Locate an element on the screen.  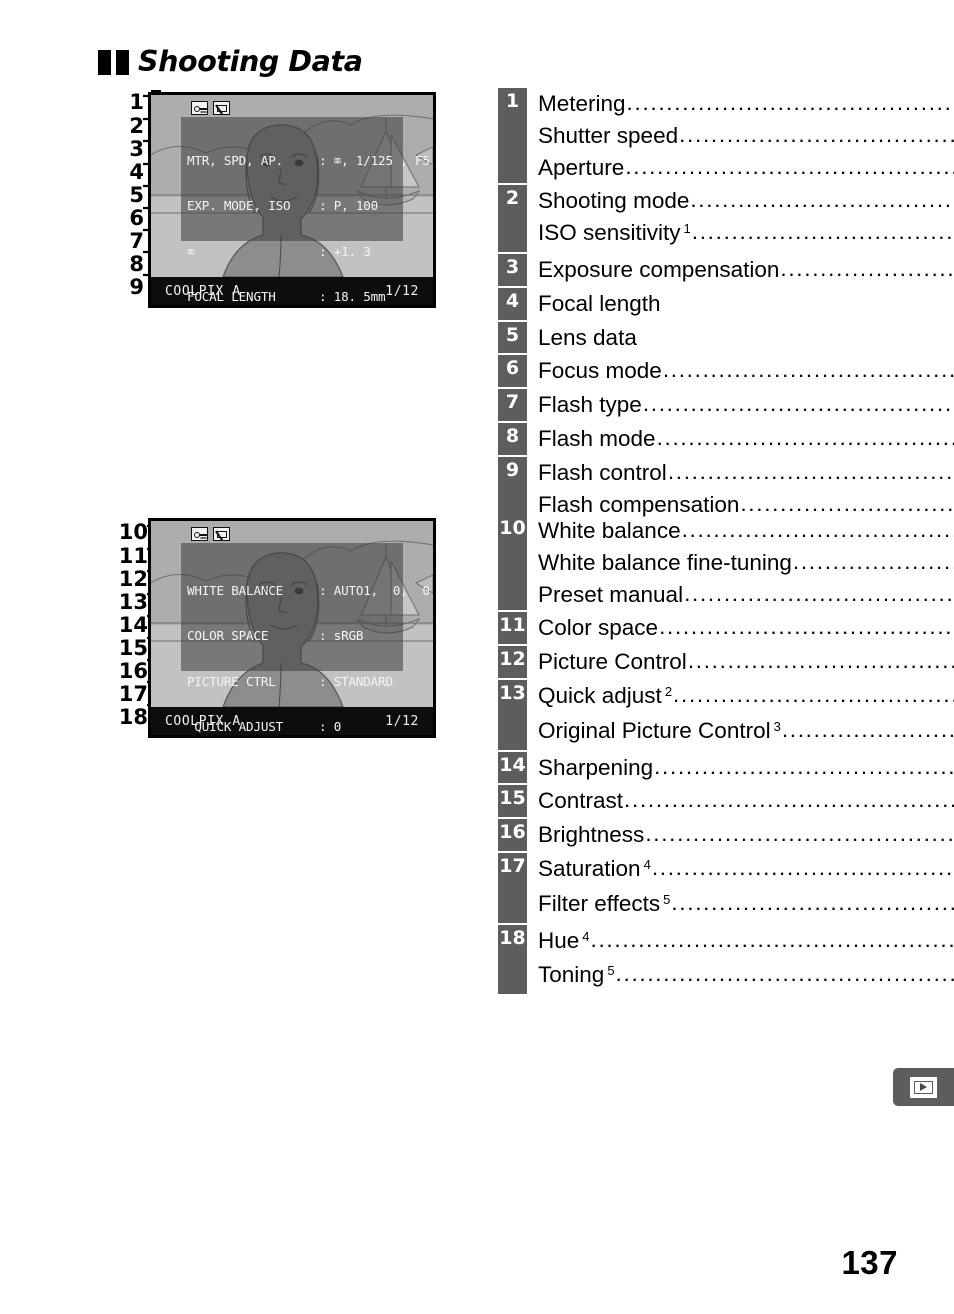
callout-number: 12 is located at coordinates (133, 579).